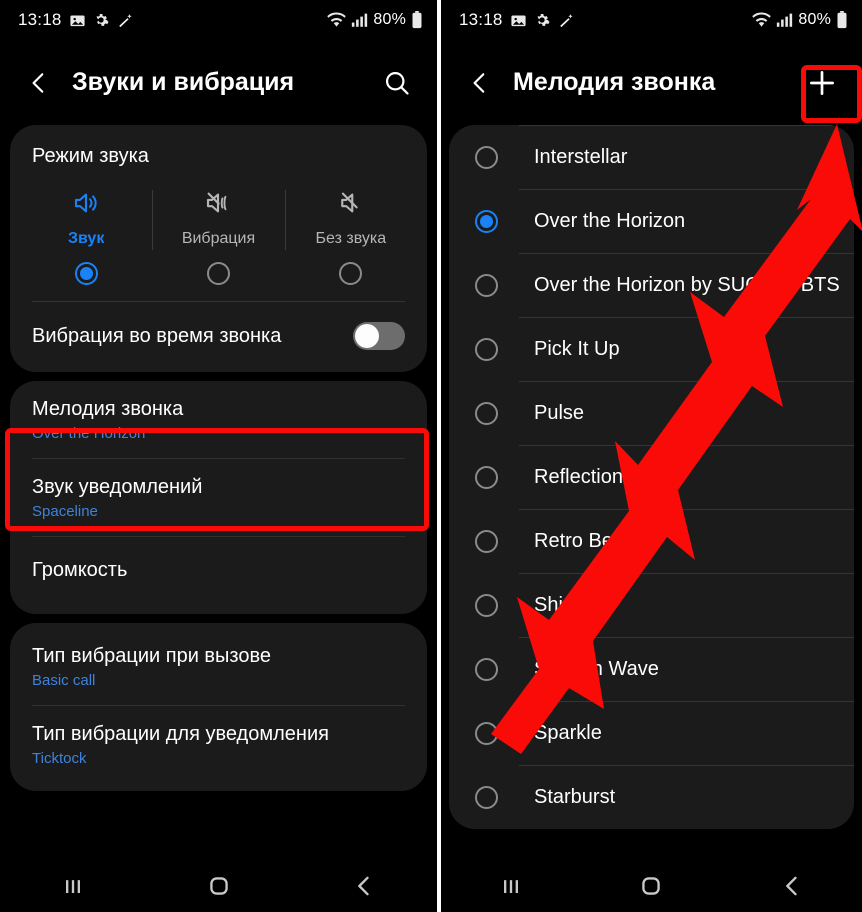 The image size is (862, 912). I want to click on page-title: Звуки и вибрация, so click(183, 82).